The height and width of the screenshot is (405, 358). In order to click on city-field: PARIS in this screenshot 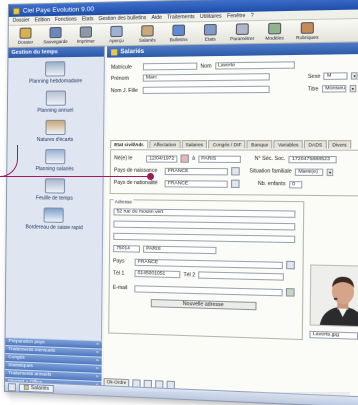, I will do `click(180, 250)`.